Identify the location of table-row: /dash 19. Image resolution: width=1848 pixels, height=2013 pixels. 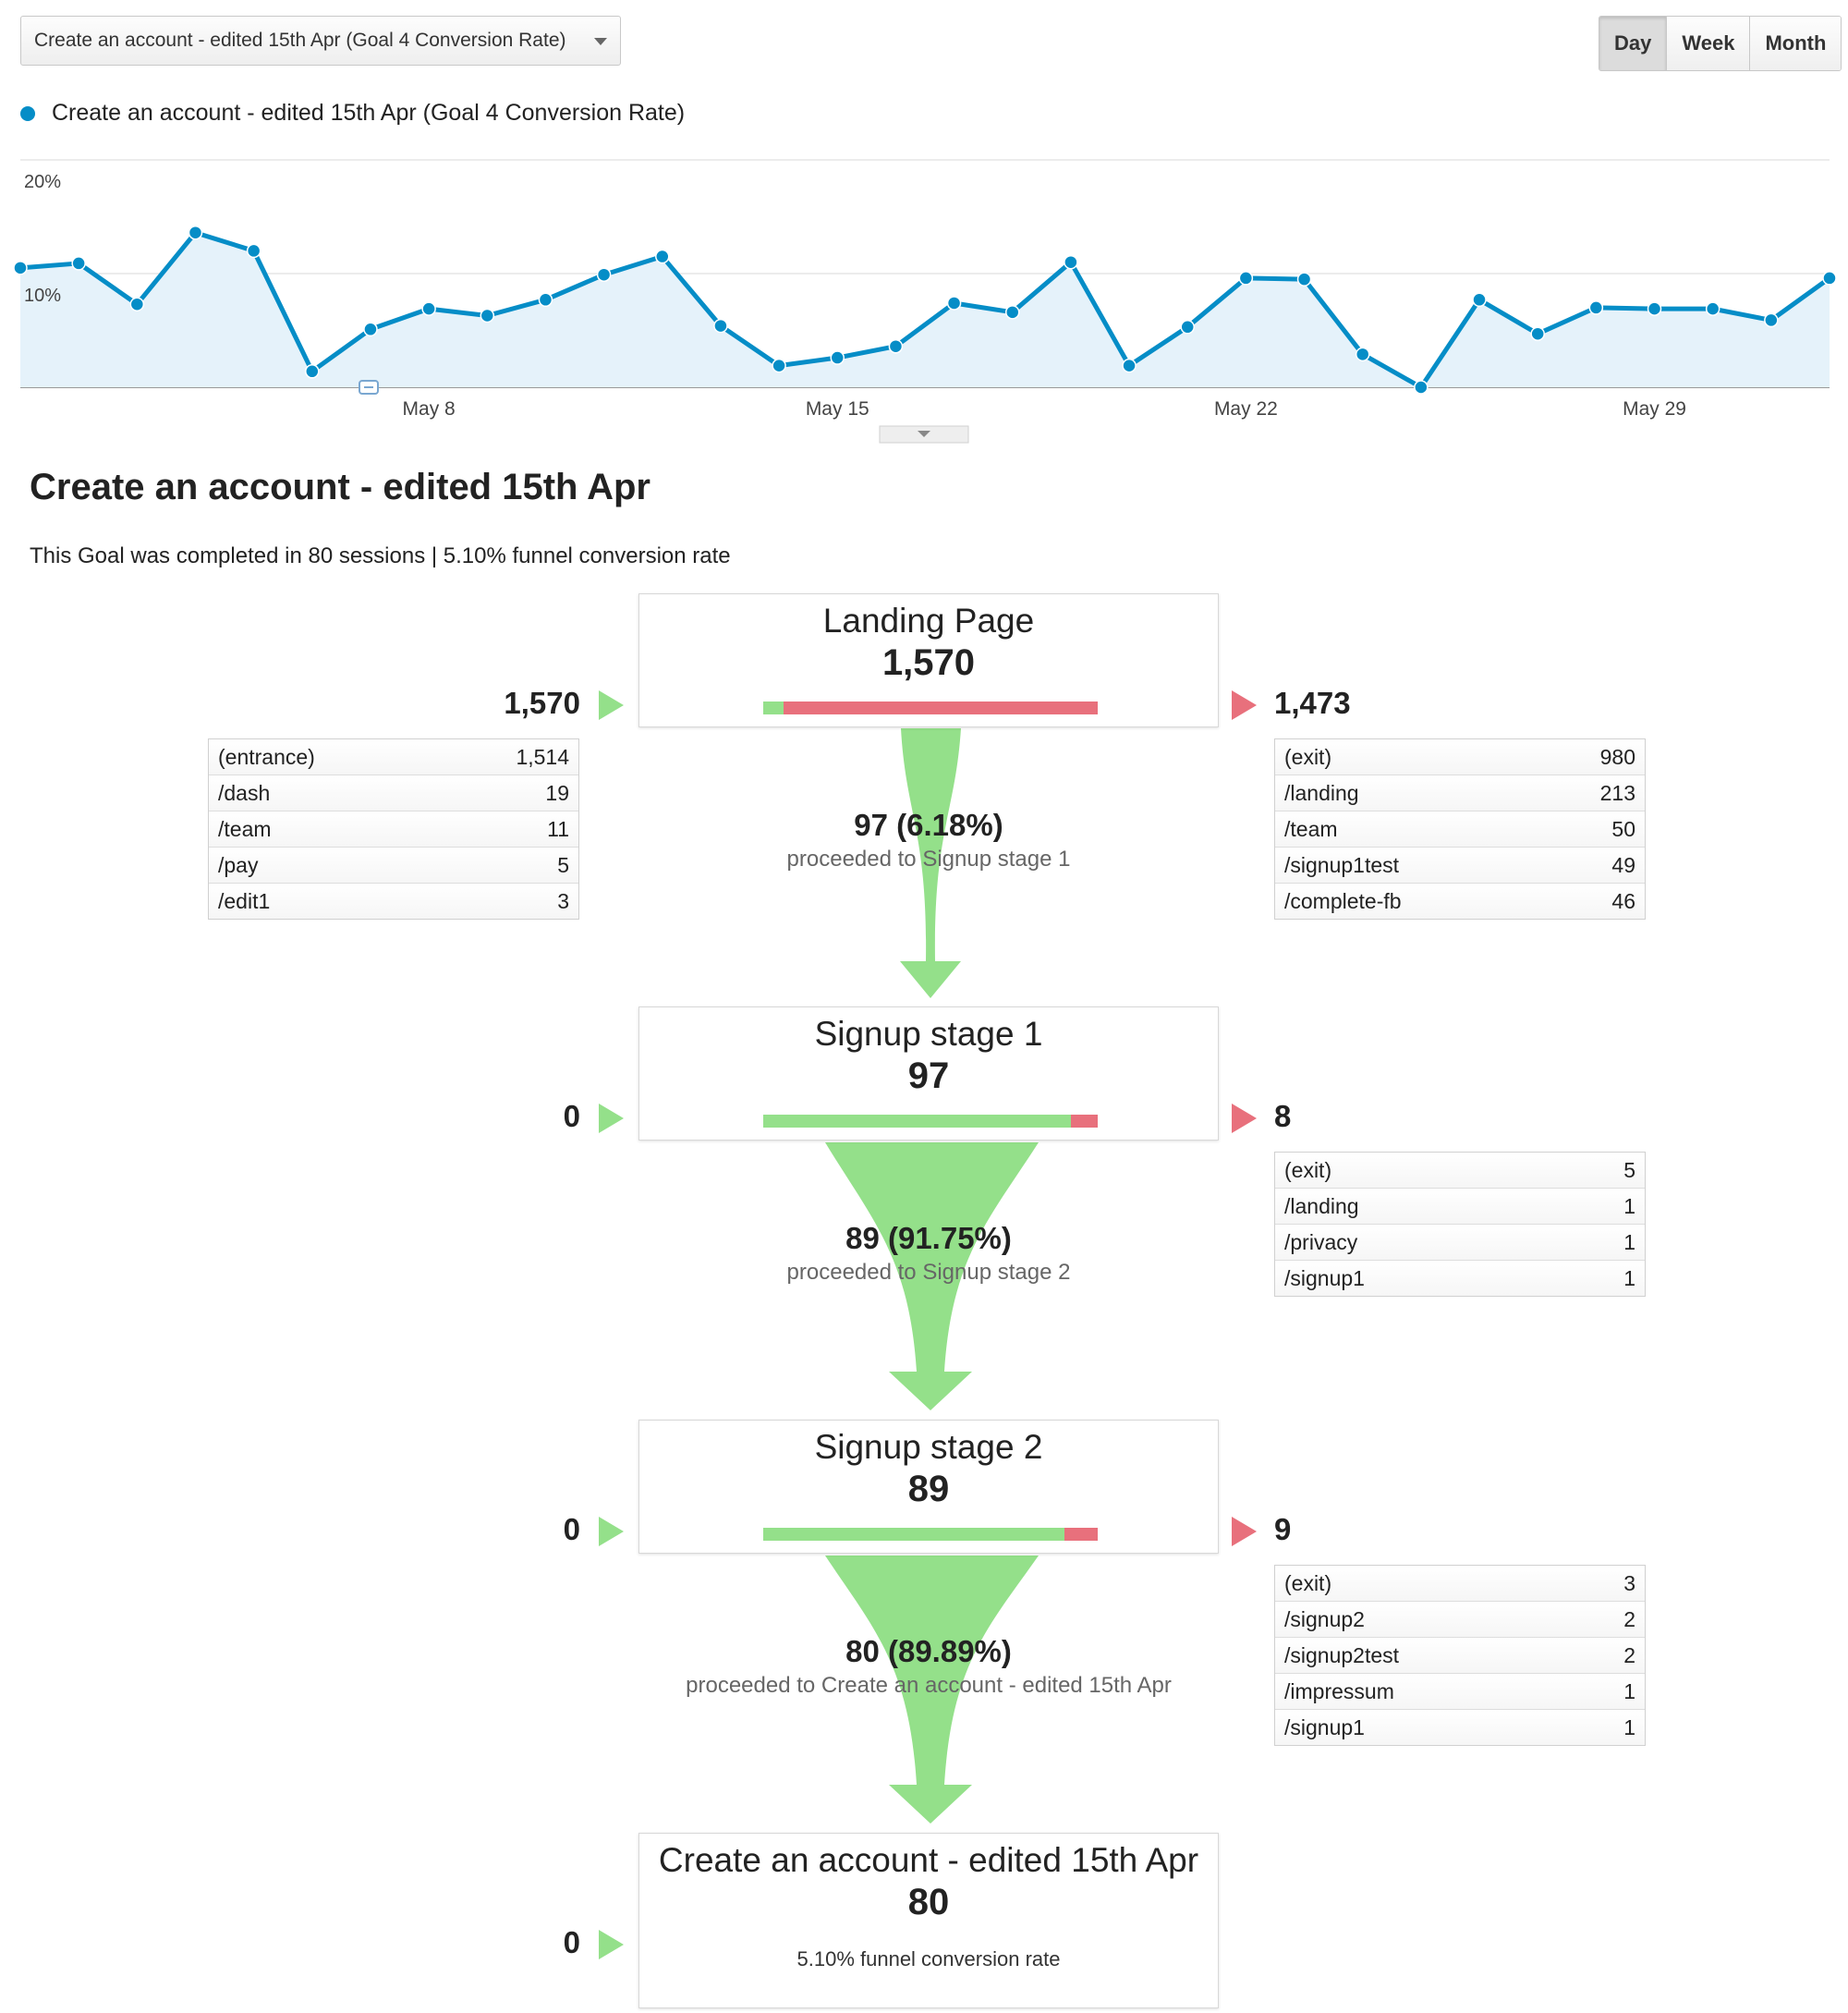
(393, 793).